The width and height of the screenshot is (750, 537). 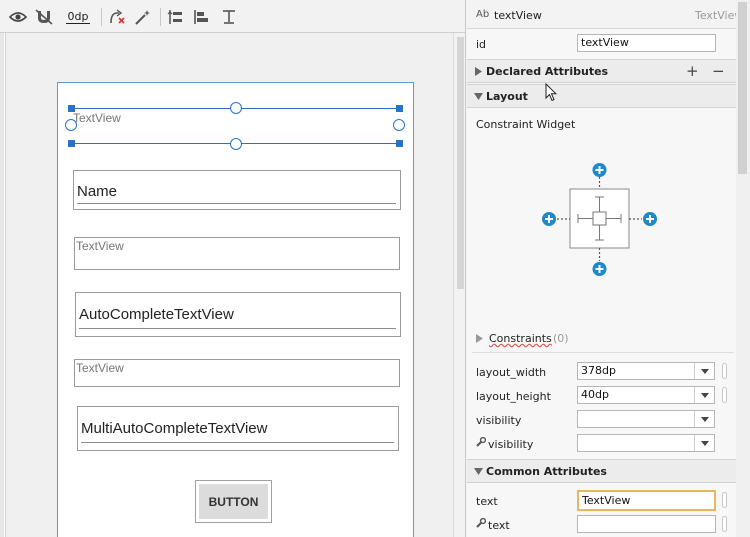 I want to click on design-toolbar: 0dp, so click(x=232, y=16).